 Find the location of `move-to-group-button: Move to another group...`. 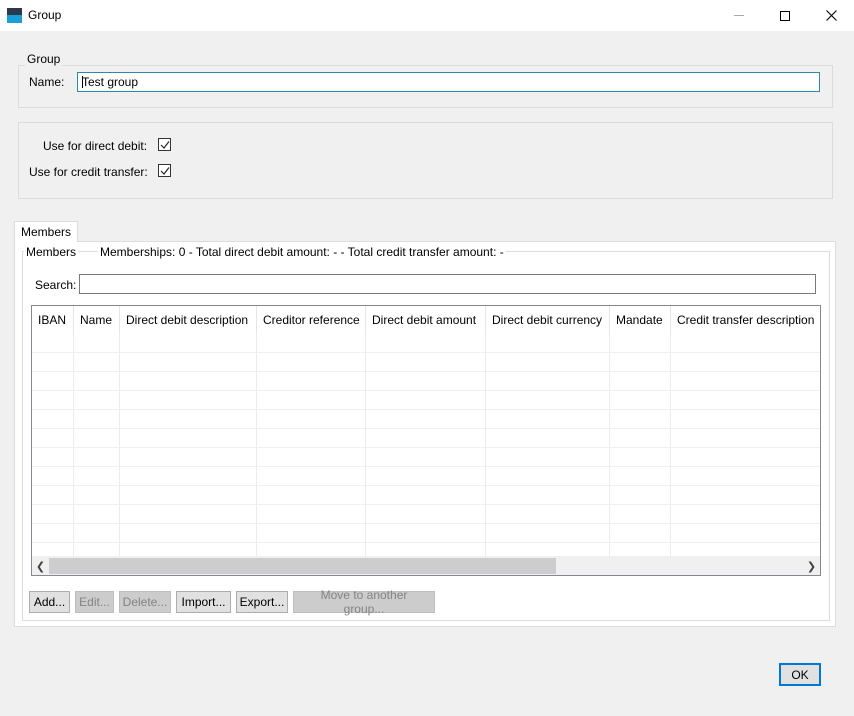

move-to-group-button: Move to another group... is located at coordinates (364, 602).